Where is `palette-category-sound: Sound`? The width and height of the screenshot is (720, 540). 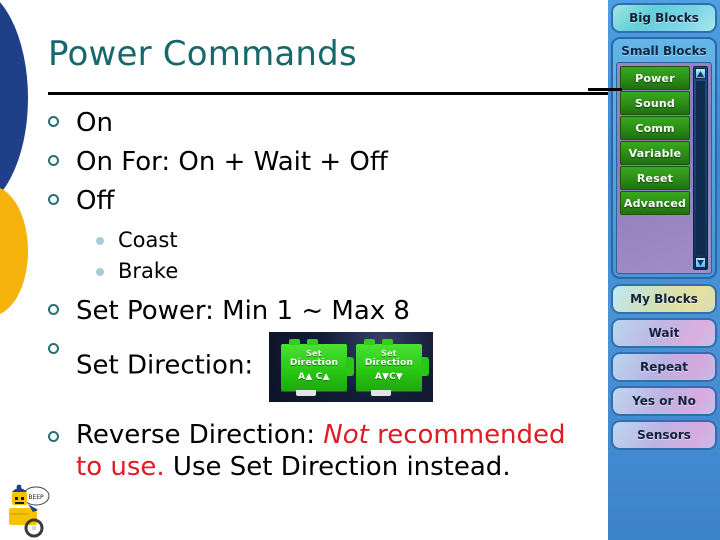 palette-category-sound: Sound is located at coordinates (655, 103).